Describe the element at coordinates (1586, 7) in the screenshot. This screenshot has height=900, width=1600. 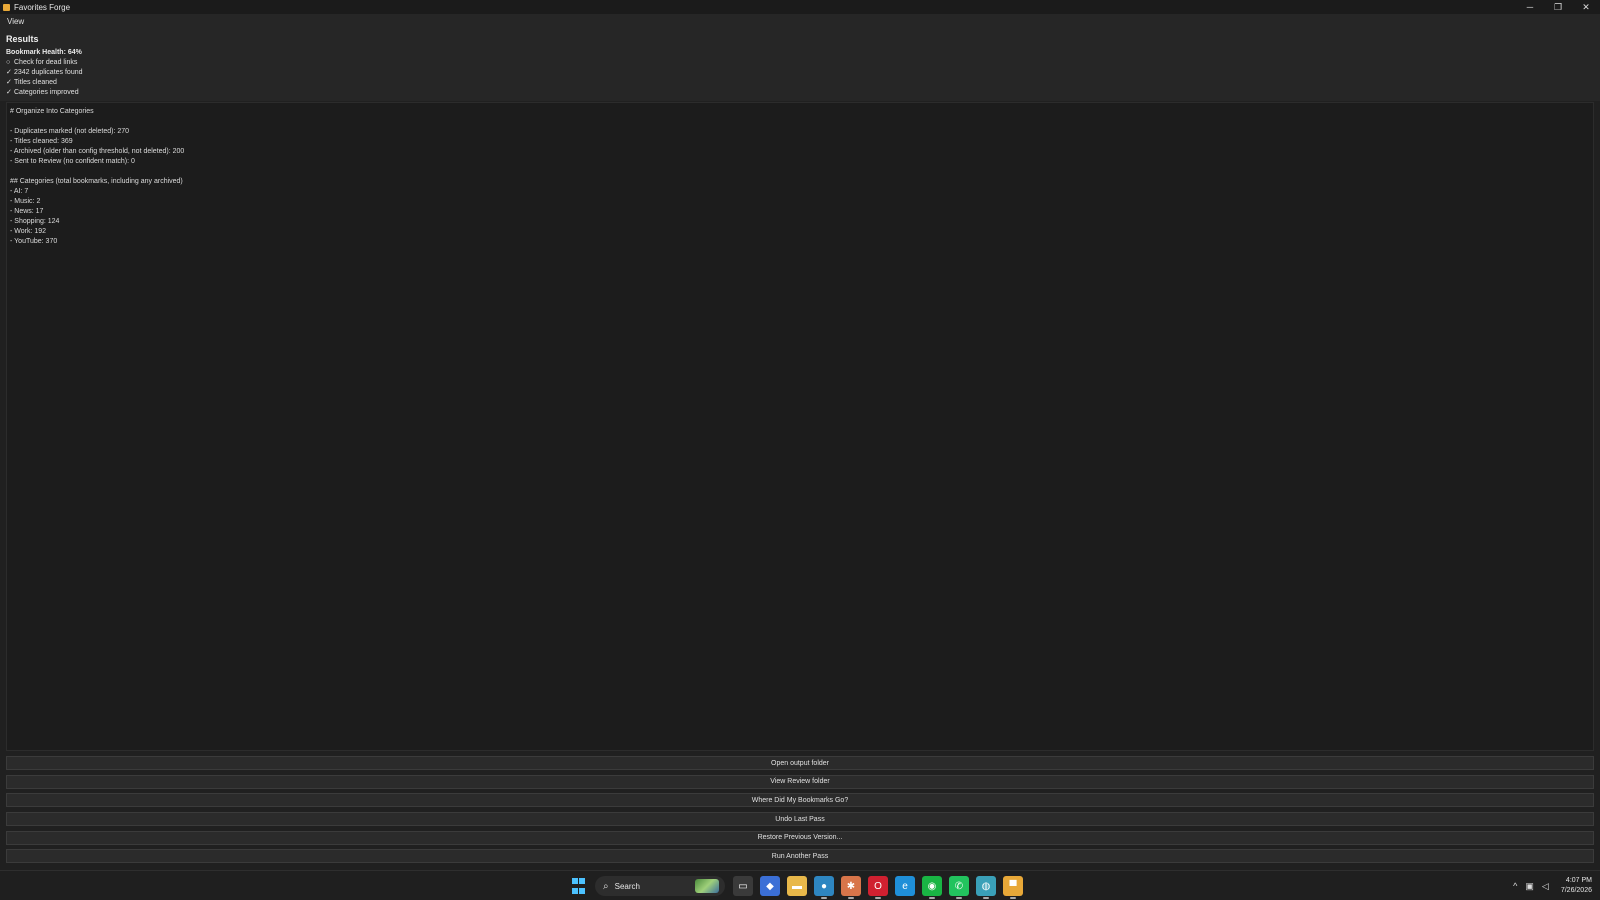
I see `close-button: ✕` at that location.